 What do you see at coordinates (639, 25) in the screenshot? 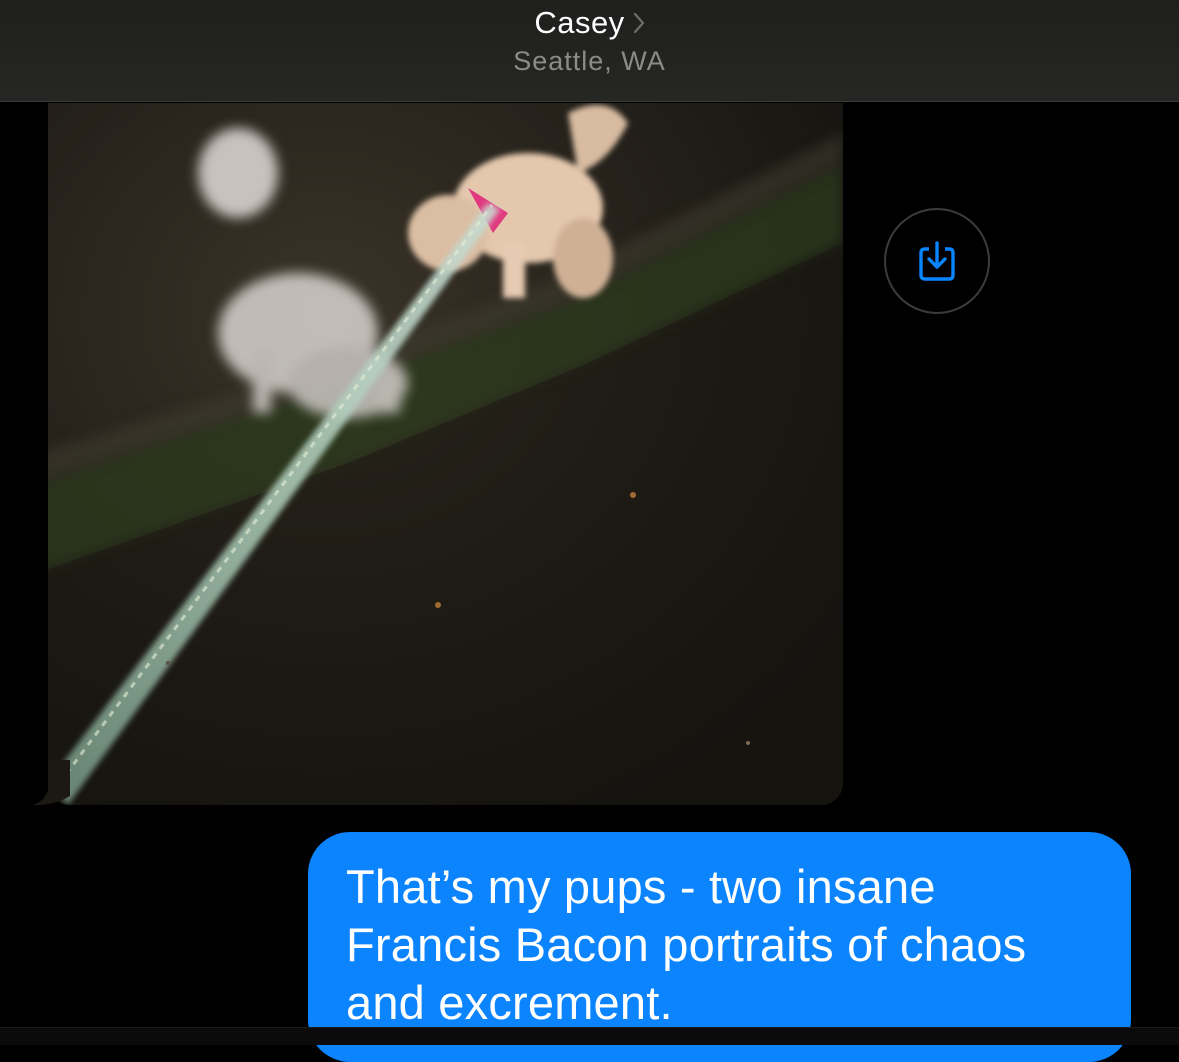
I see `chevron-right-icon` at bounding box center [639, 25].